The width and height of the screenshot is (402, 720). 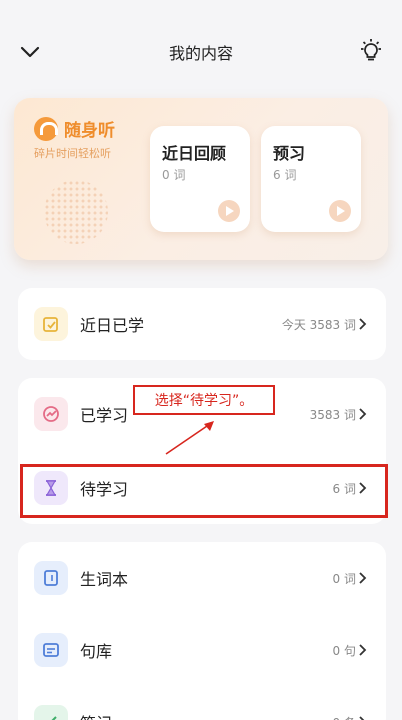 What do you see at coordinates (76, 212) in the screenshot?
I see `speaker-pattern-icon` at bounding box center [76, 212].